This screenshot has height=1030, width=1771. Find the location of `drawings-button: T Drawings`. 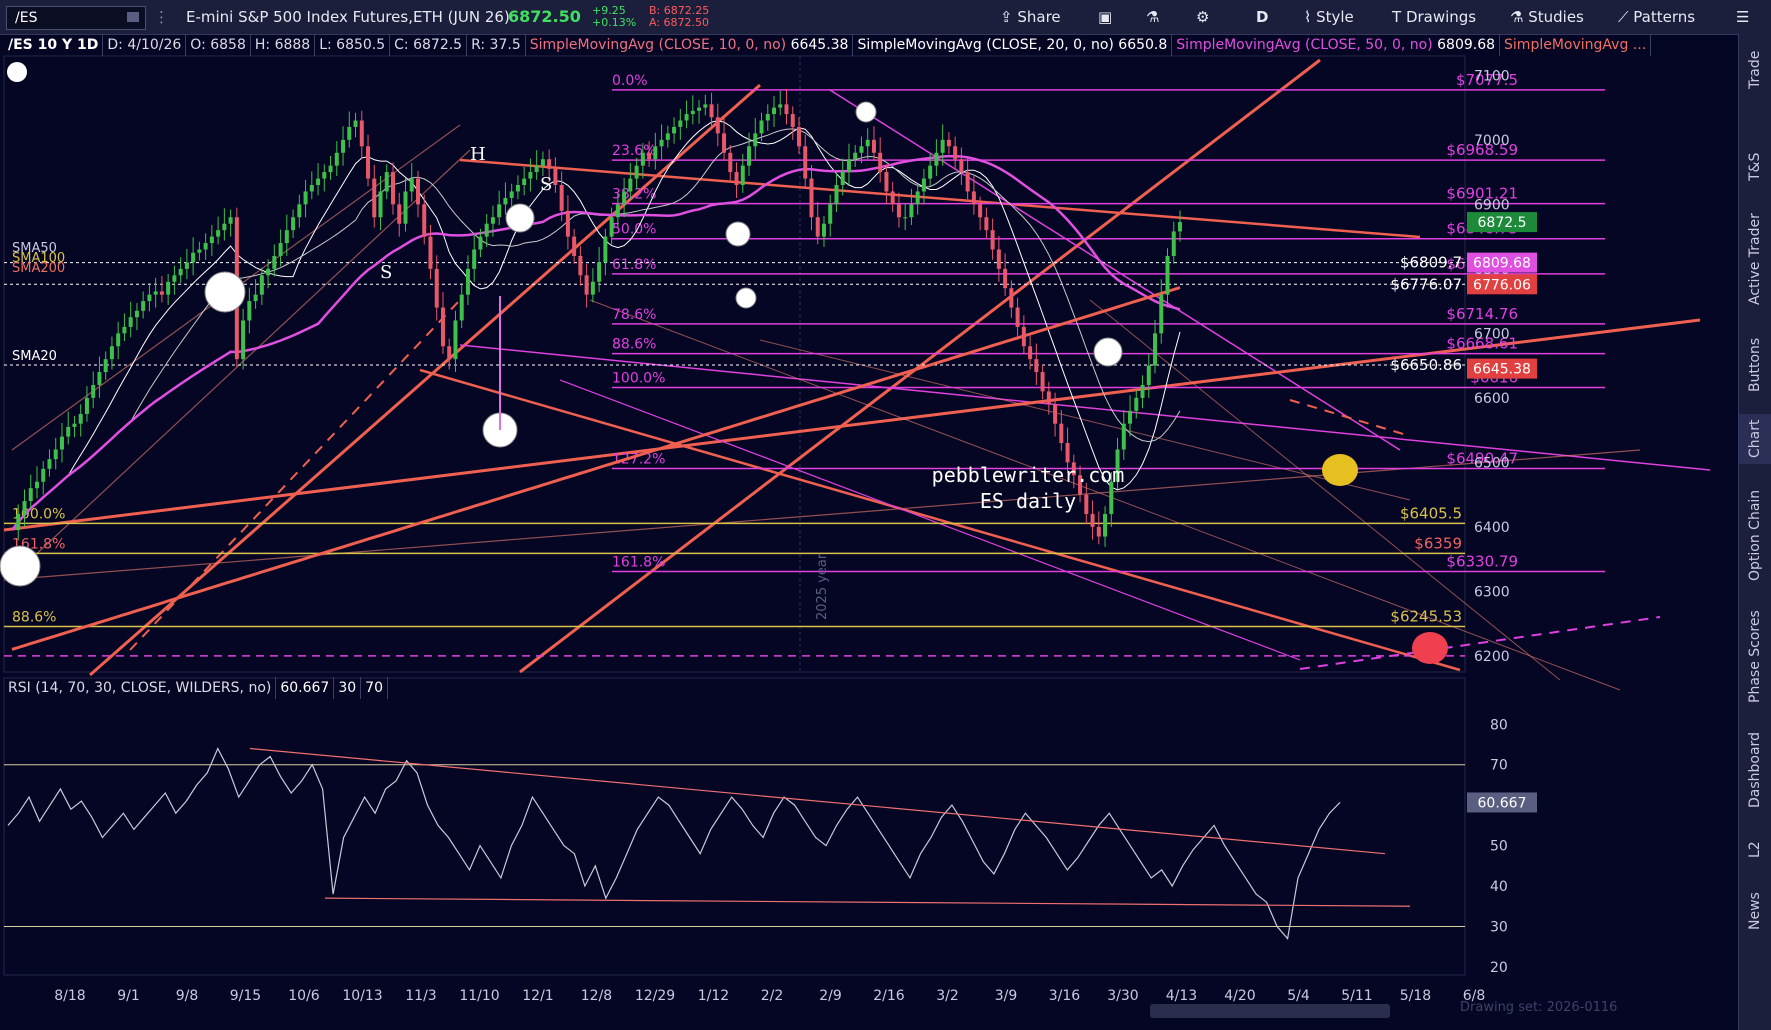

drawings-button: T Drawings is located at coordinates (1434, 17).